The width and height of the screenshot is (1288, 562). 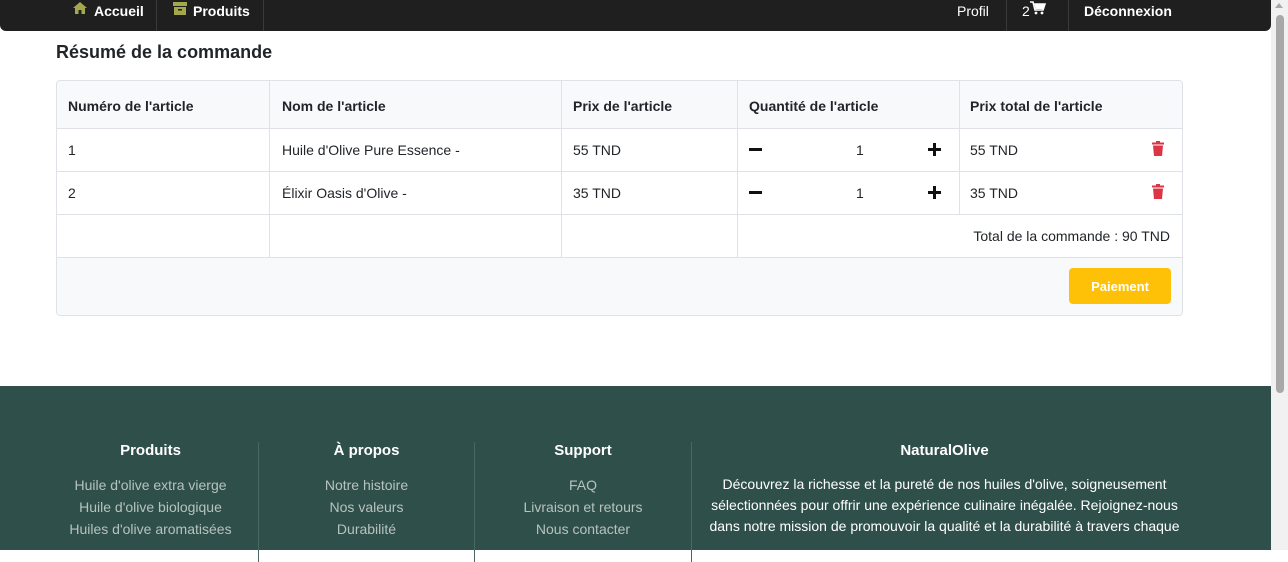 What do you see at coordinates (650, 104) in the screenshot?
I see `column-header-item-price: Prix de l'article` at bounding box center [650, 104].